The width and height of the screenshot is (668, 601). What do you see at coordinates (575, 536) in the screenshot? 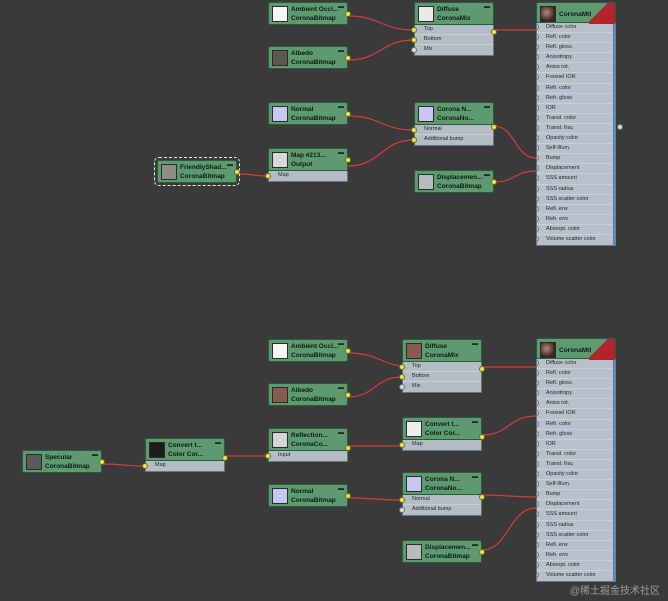
I see `material-slot: SSS scatter color` at bounding box center [575, 536].